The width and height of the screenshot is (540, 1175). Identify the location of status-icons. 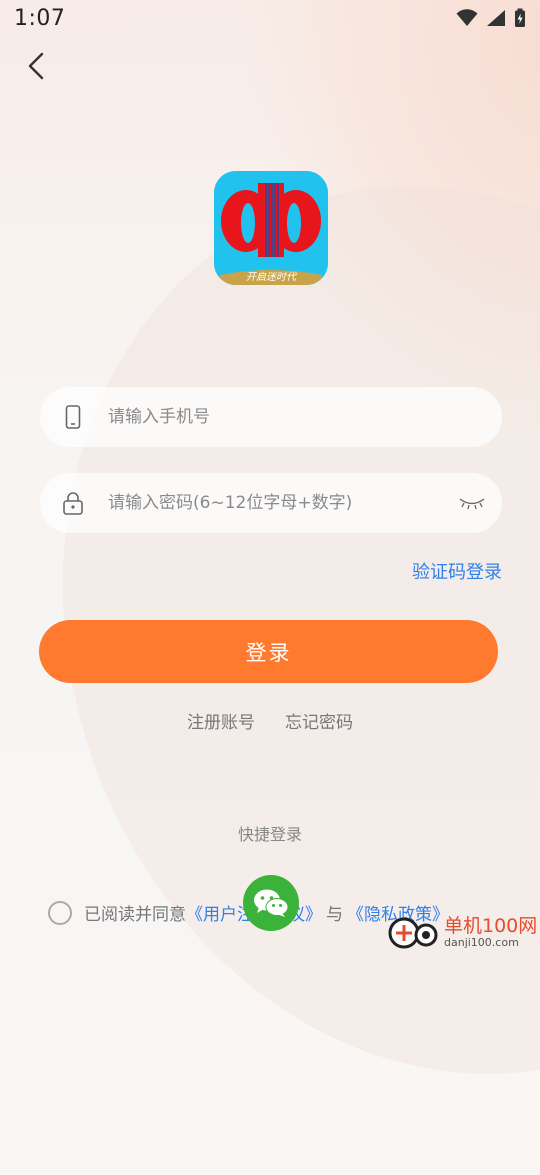
(491, 18).